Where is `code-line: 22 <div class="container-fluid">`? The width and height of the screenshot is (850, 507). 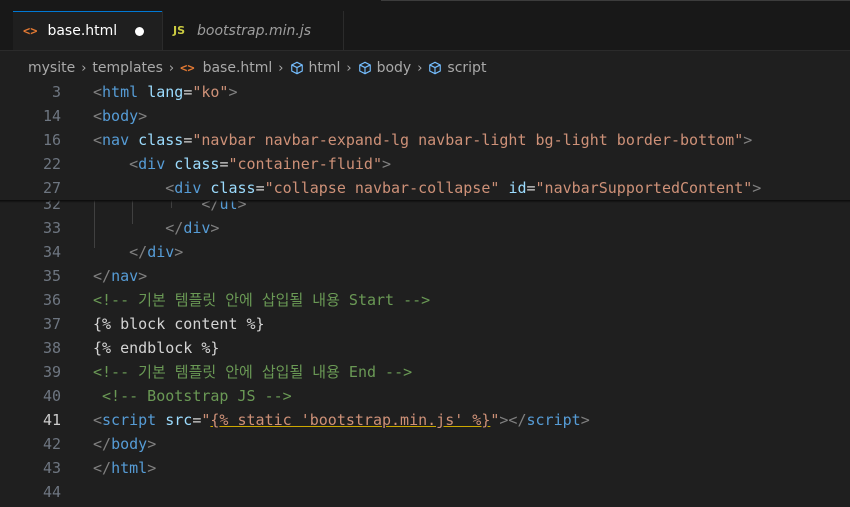
code-line: 22 <div class="container-fluid"> is located at coordinates (425, 164).